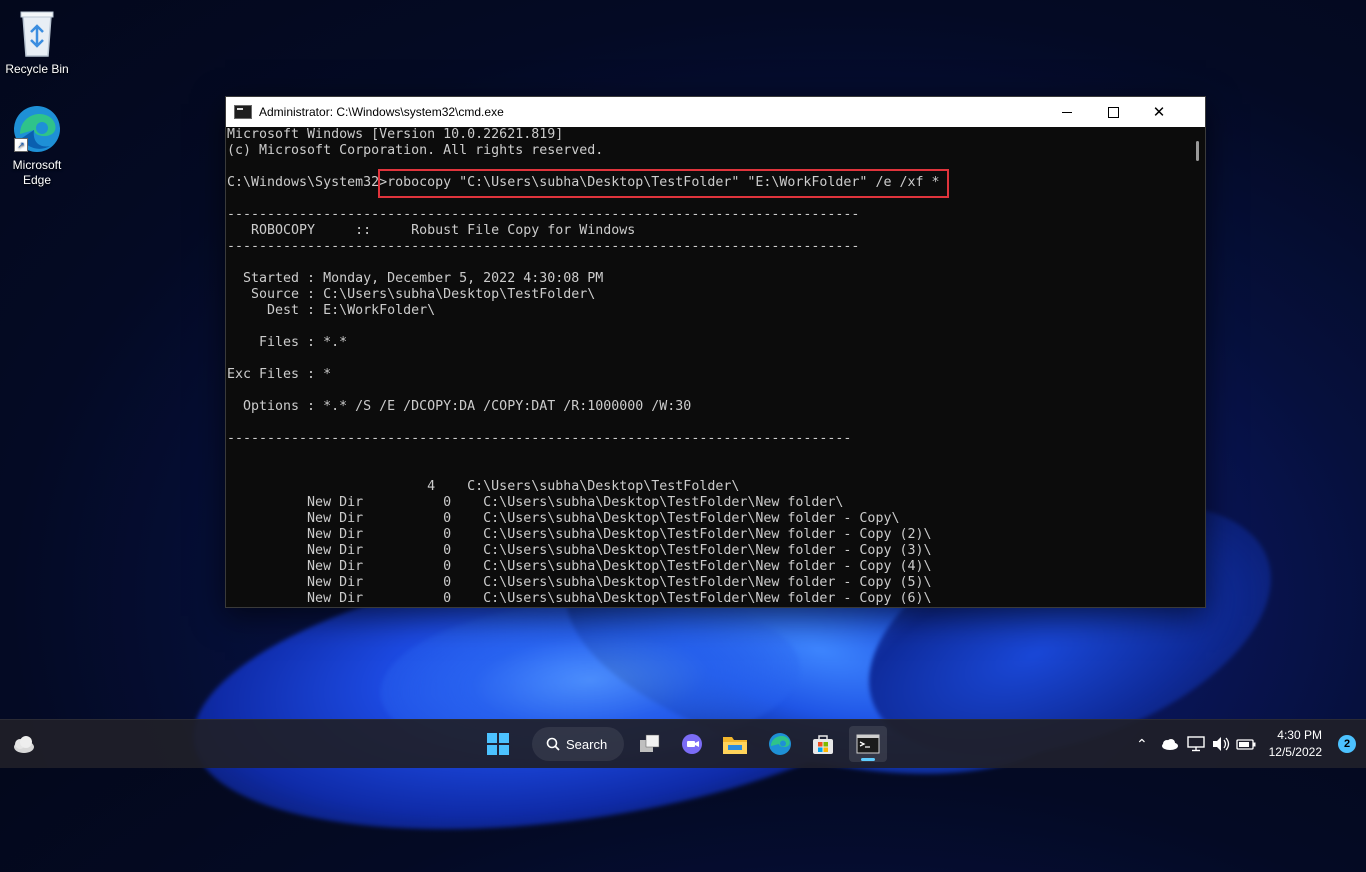  Describe the element at coordinates (1295, 752) in the screenshot. I see `clock-date: 12/5/2022` at that location.